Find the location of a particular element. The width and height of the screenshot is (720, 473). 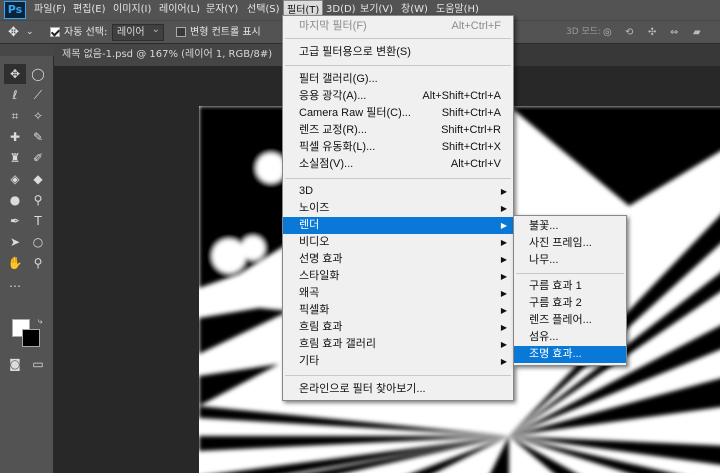

brush-icon: ✎ is located at coordinates (38, 137).